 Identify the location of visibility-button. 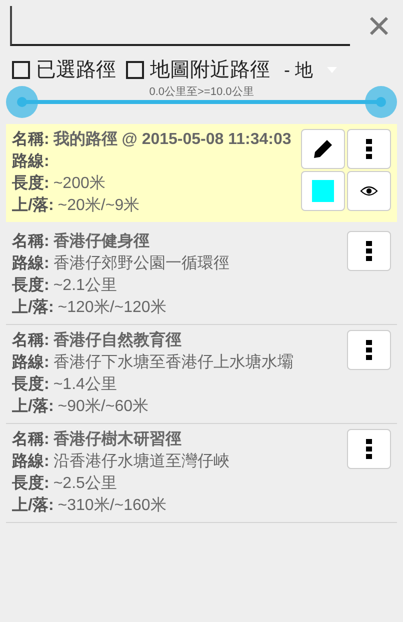
(369, 191).